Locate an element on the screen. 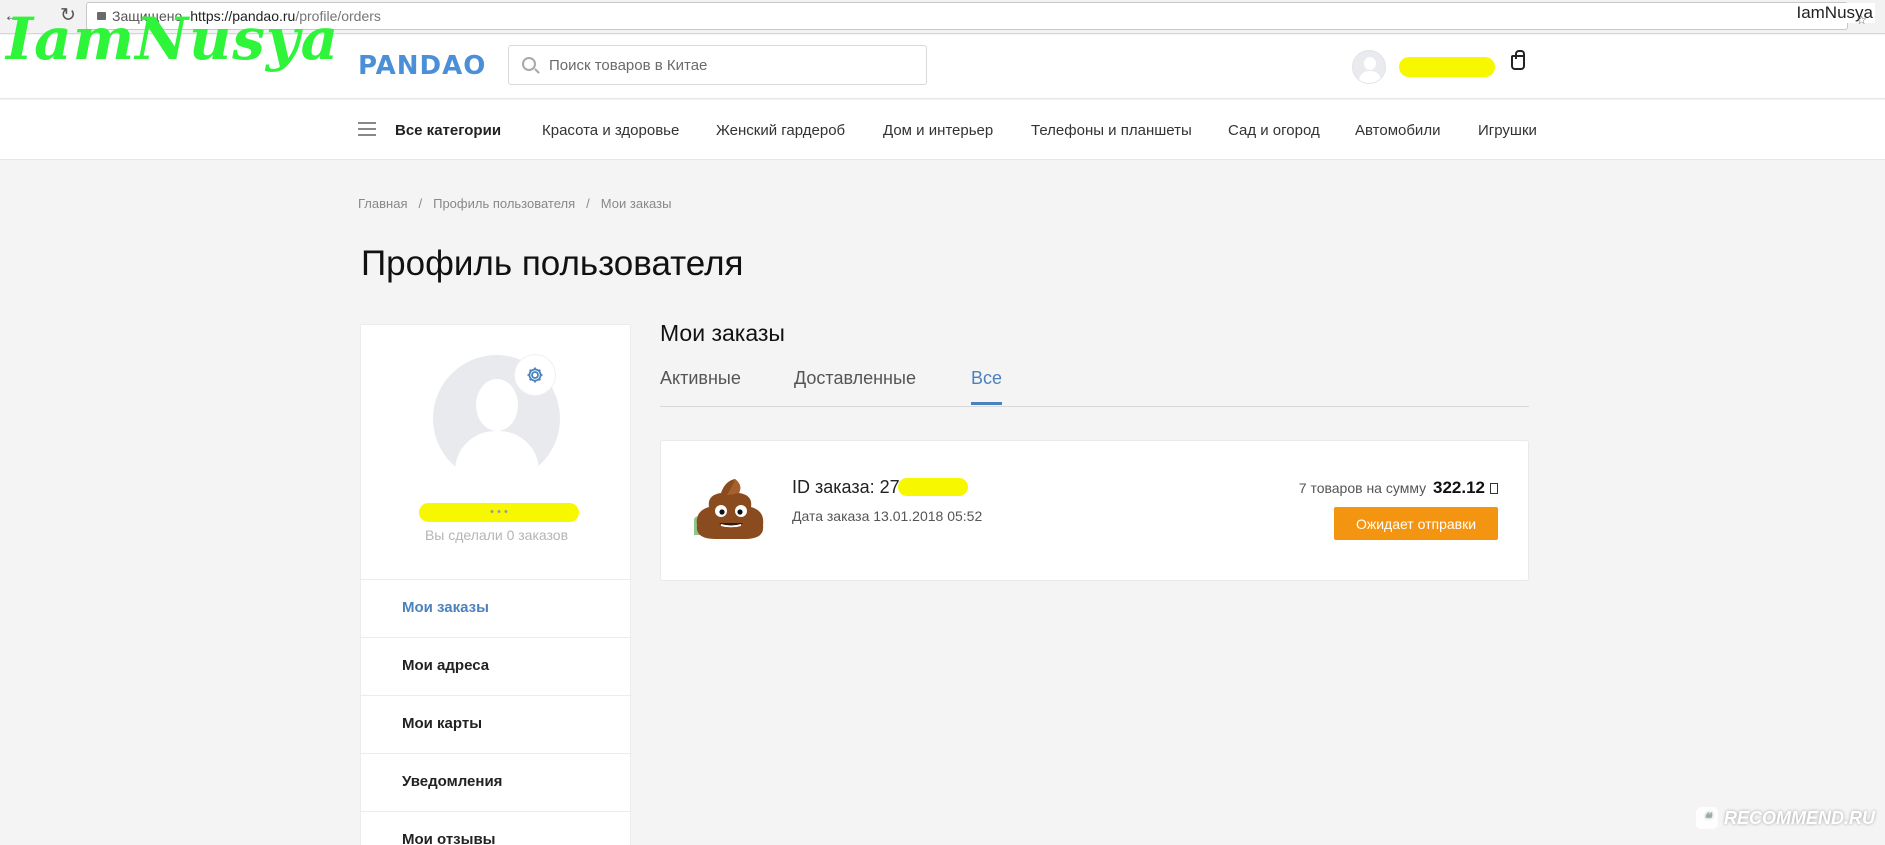 Image resolution: width=1885 pixels, height=845 pixels. sidebar-item-my-addresses: Мои адреса is located at coordinates (496, 666).